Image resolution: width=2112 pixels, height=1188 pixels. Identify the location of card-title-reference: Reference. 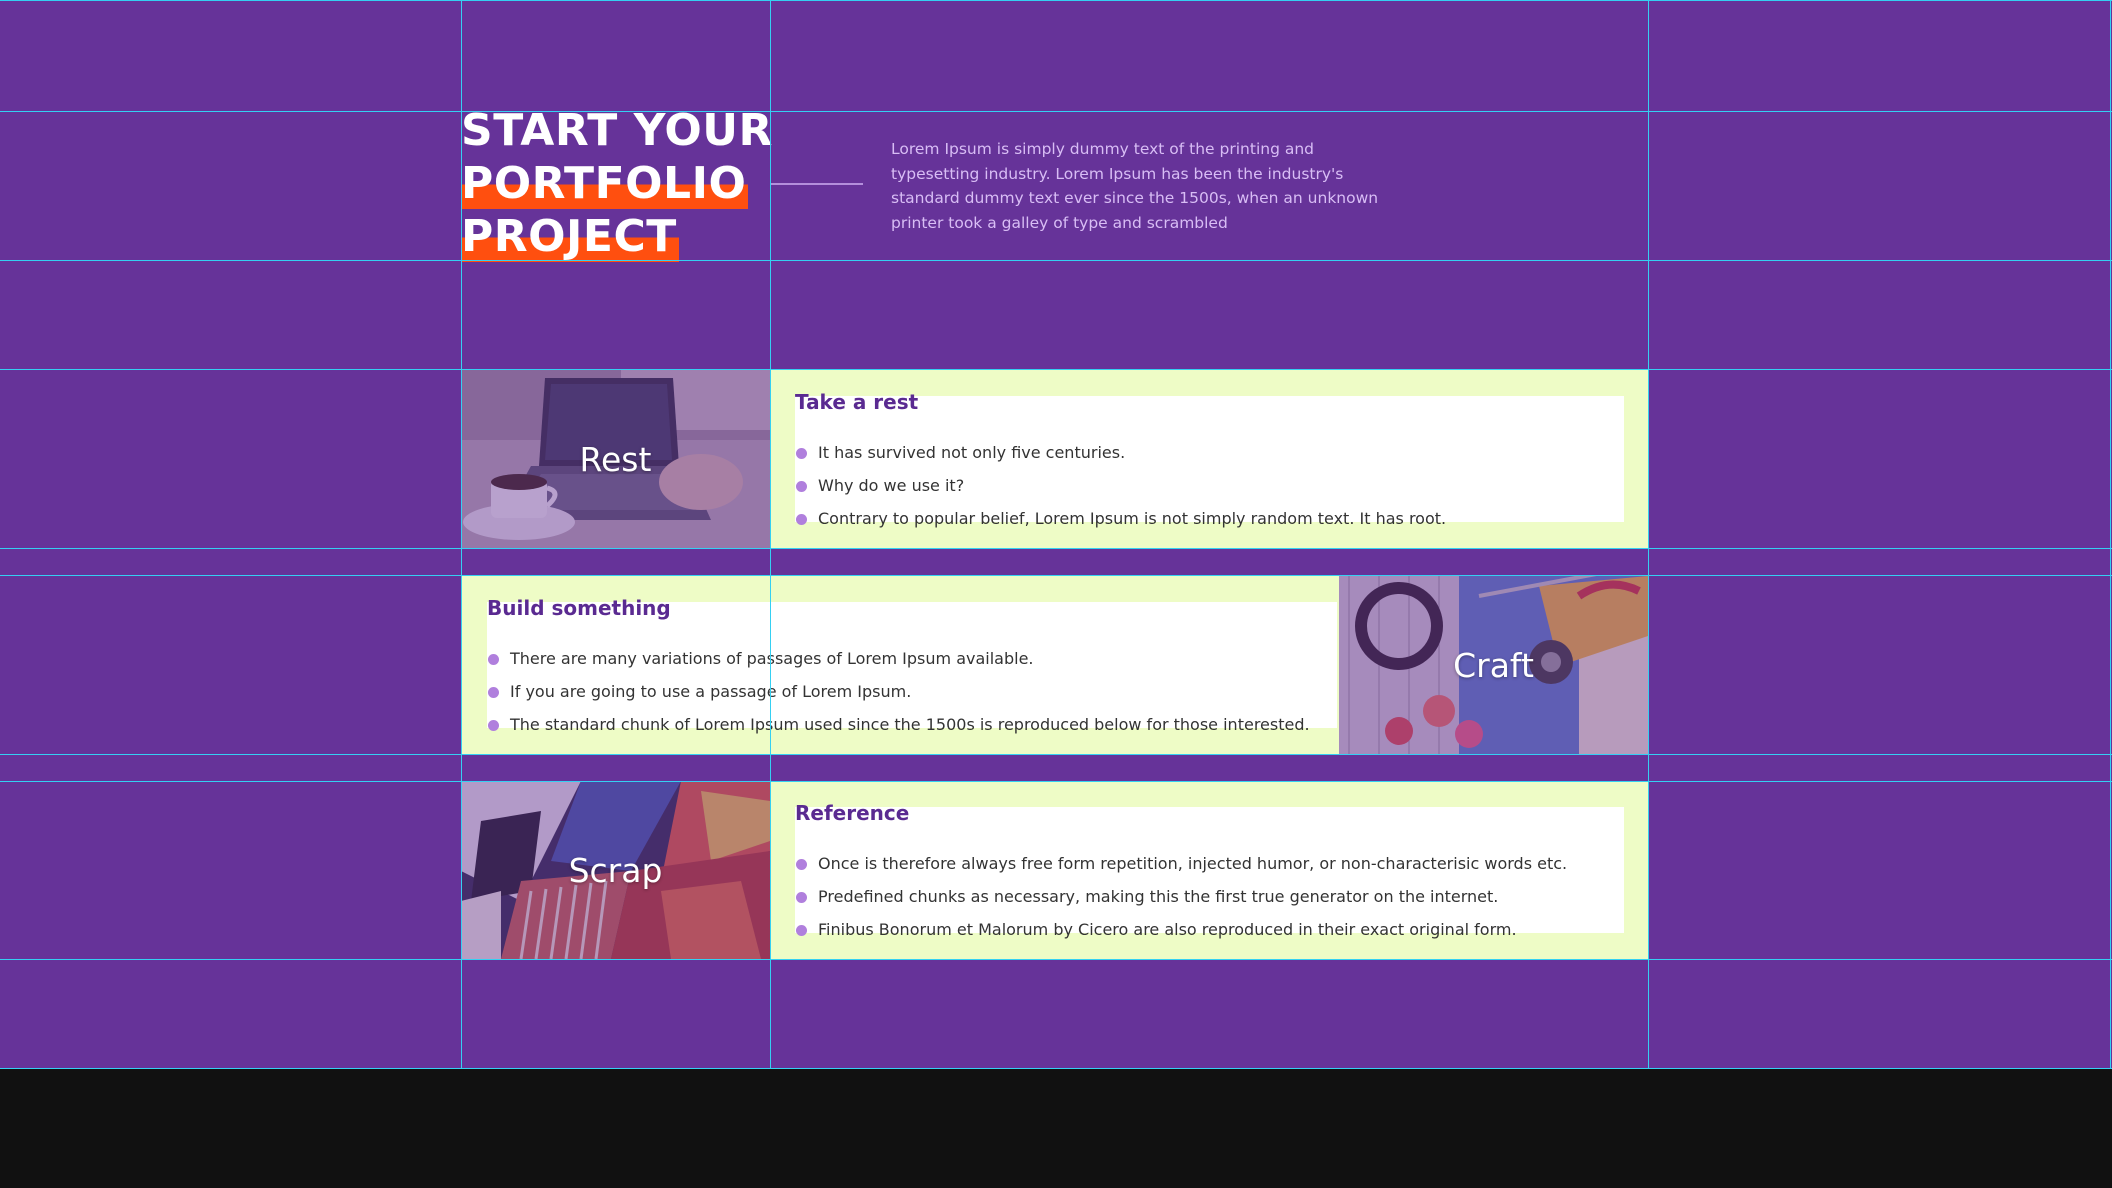
(852, 813).